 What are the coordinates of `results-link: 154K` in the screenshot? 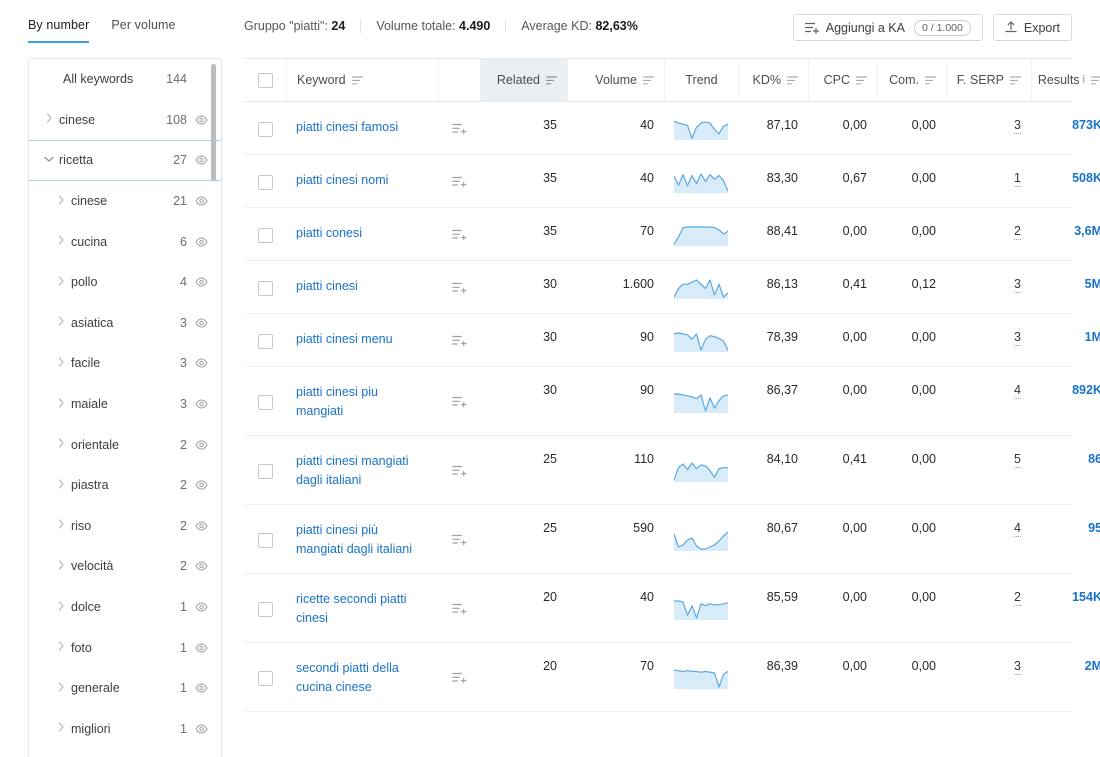 It's located at (1086, 597).